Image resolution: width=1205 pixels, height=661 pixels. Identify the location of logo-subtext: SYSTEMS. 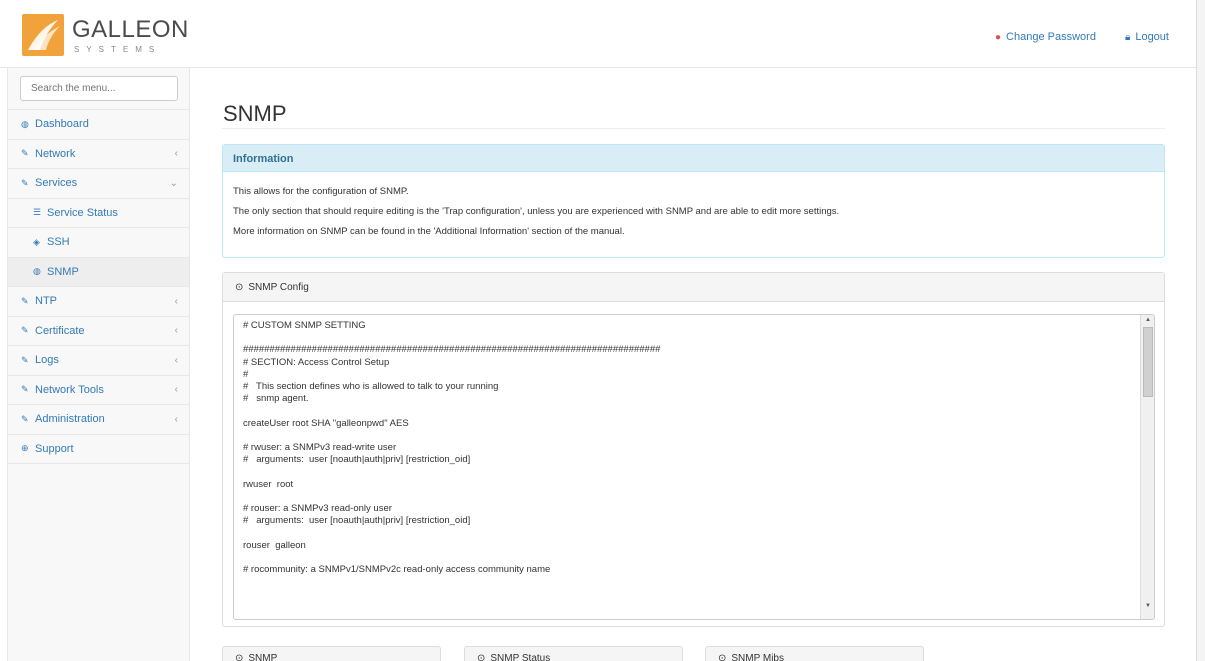
(118, 49).